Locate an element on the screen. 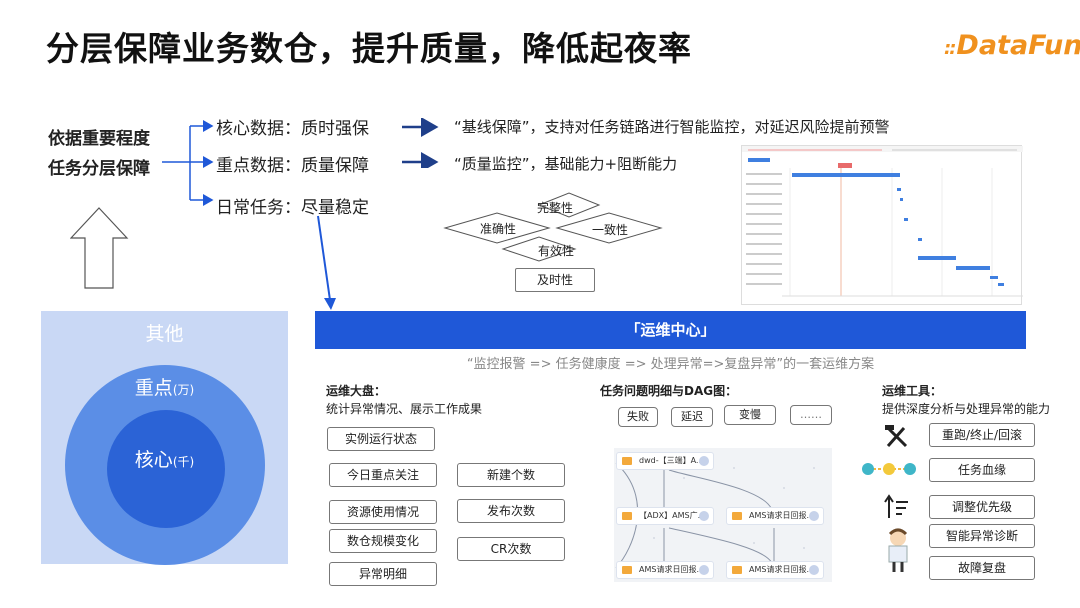 Image resolution: width=1080 pixels, height=608 pixels. tool-diagnosis: 智能异常诊断 is located at coordinates (982, 536).